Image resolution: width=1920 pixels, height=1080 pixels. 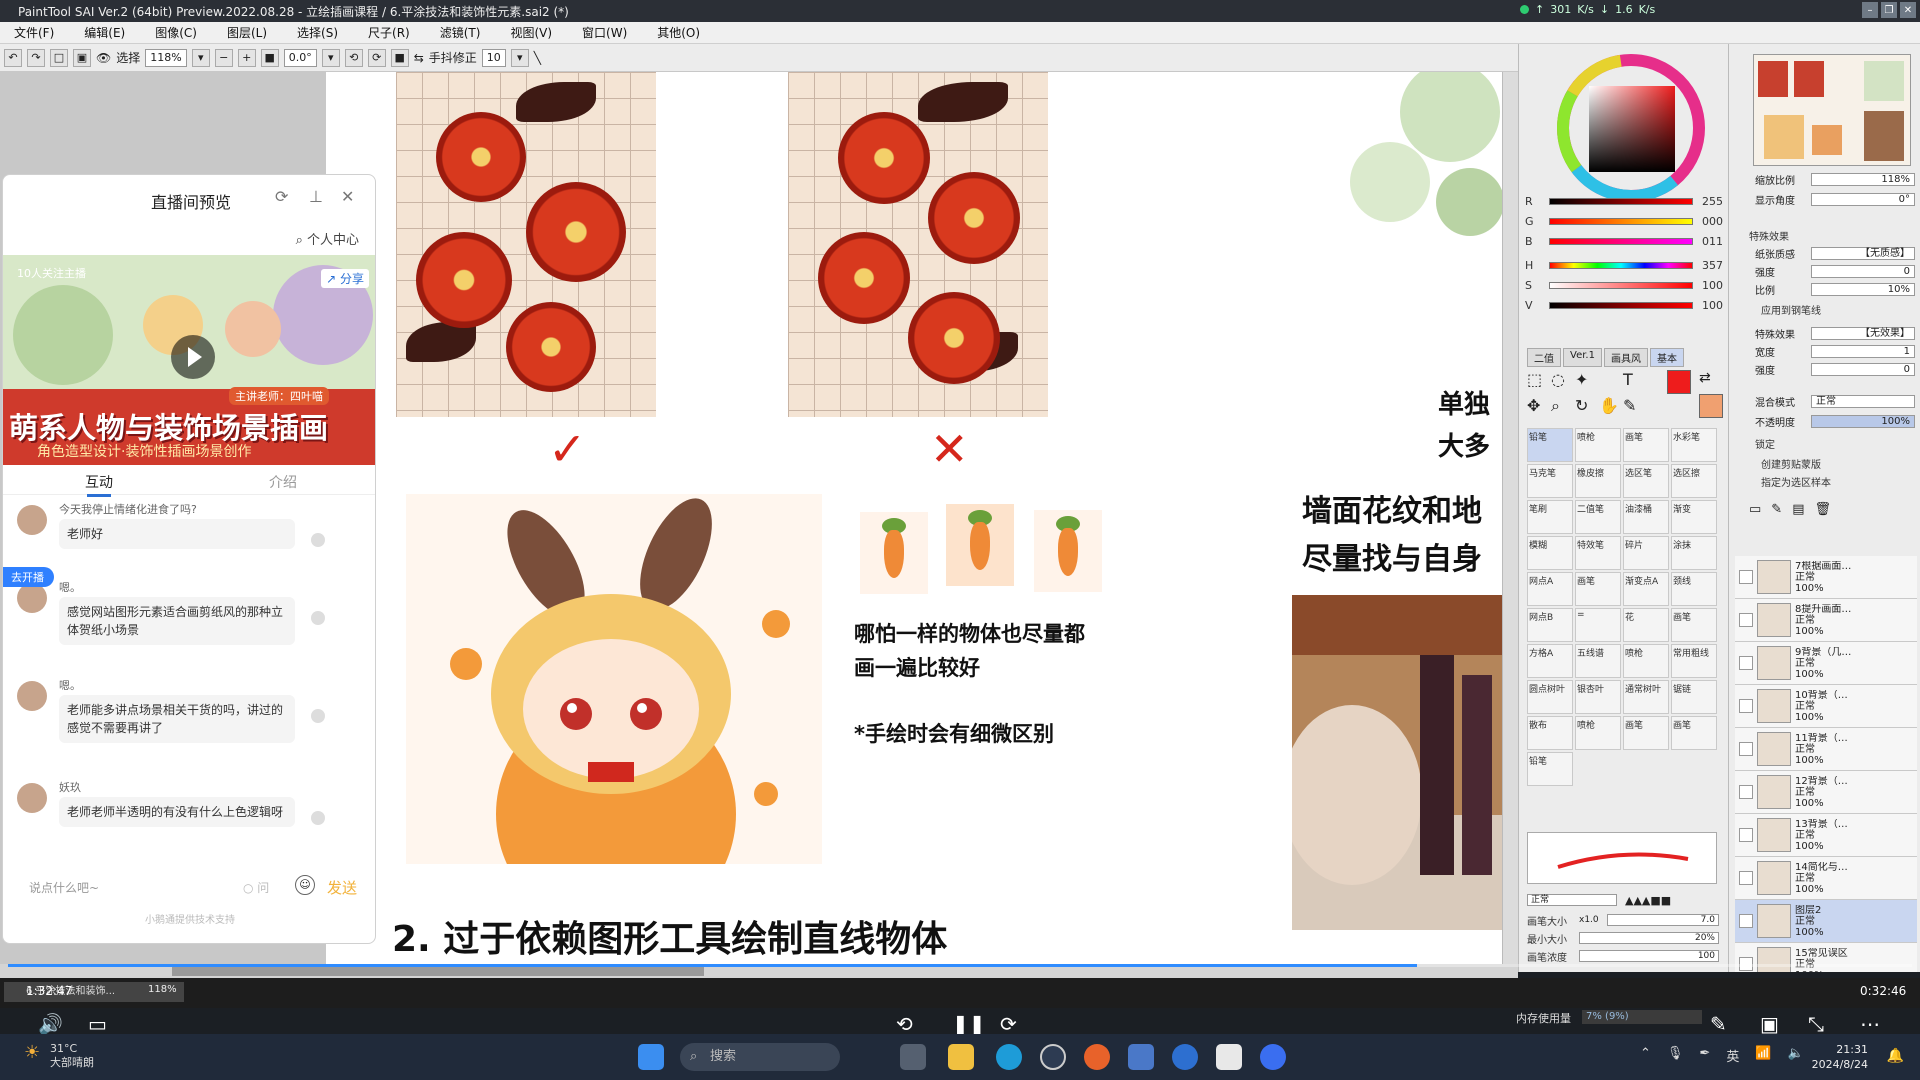 I want to click on stabilizer-dropdown-icon: ▾, so click(x=519, y=57).